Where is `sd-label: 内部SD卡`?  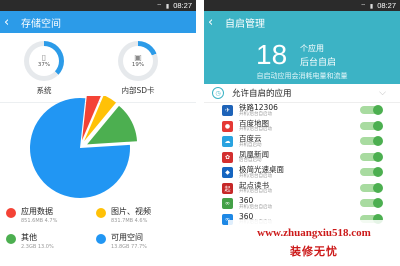 sd-label: 内部SD卡 is located at coordinates (138, 90).